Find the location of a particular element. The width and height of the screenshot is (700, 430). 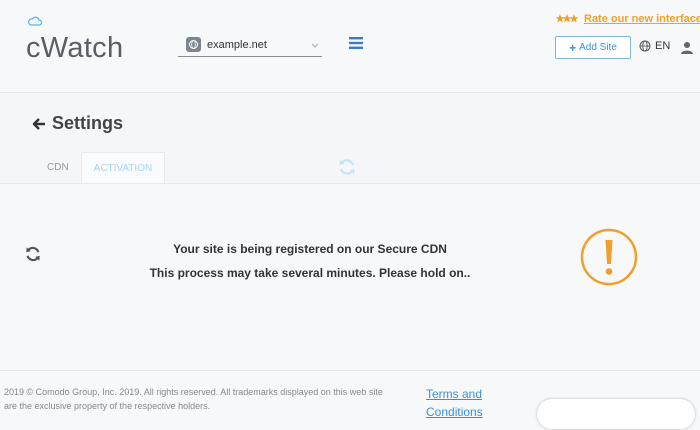

tab-bar: CDN ACTIVATION is located at coordinates (100, 168).